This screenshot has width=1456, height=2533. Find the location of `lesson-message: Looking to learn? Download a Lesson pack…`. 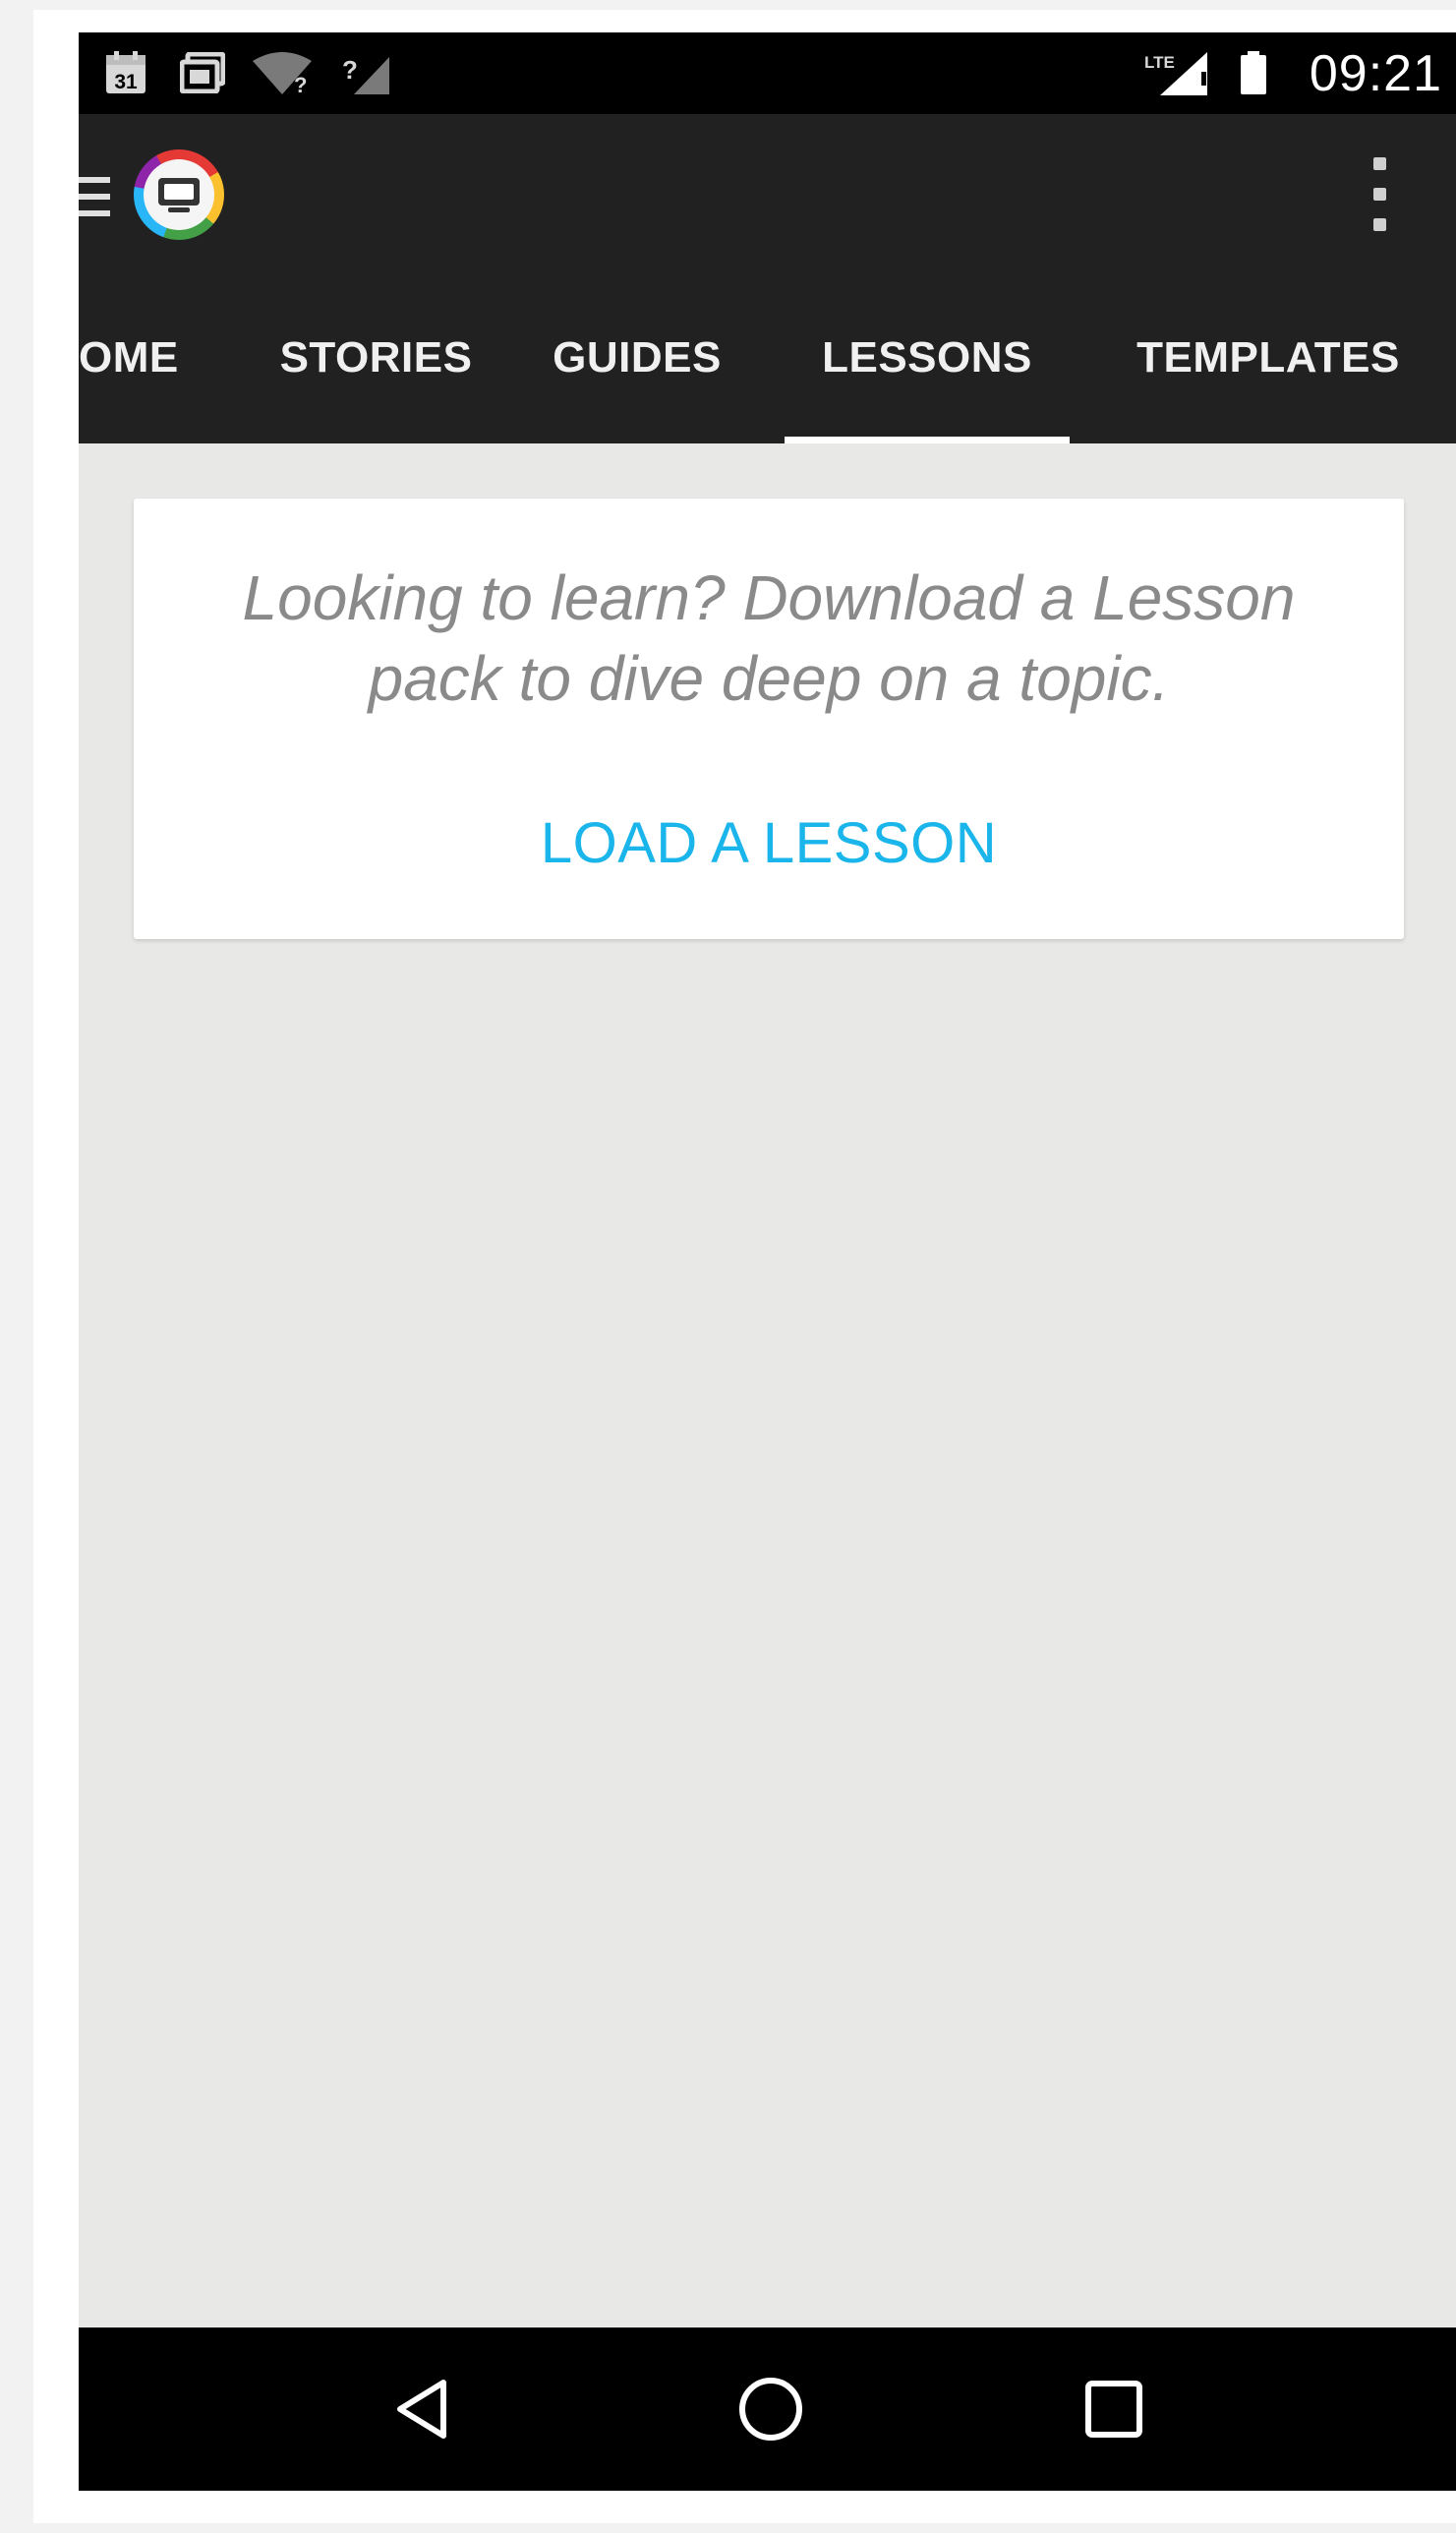

lesson-message: Looking to learn? Download a Lesson pack… is located at coordinates (769, 638).